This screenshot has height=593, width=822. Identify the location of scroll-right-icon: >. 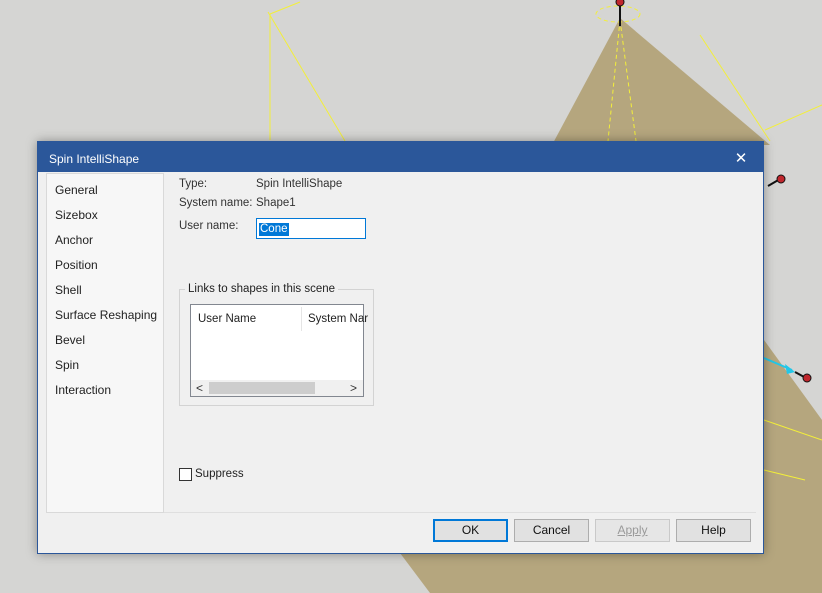
(353, 388).